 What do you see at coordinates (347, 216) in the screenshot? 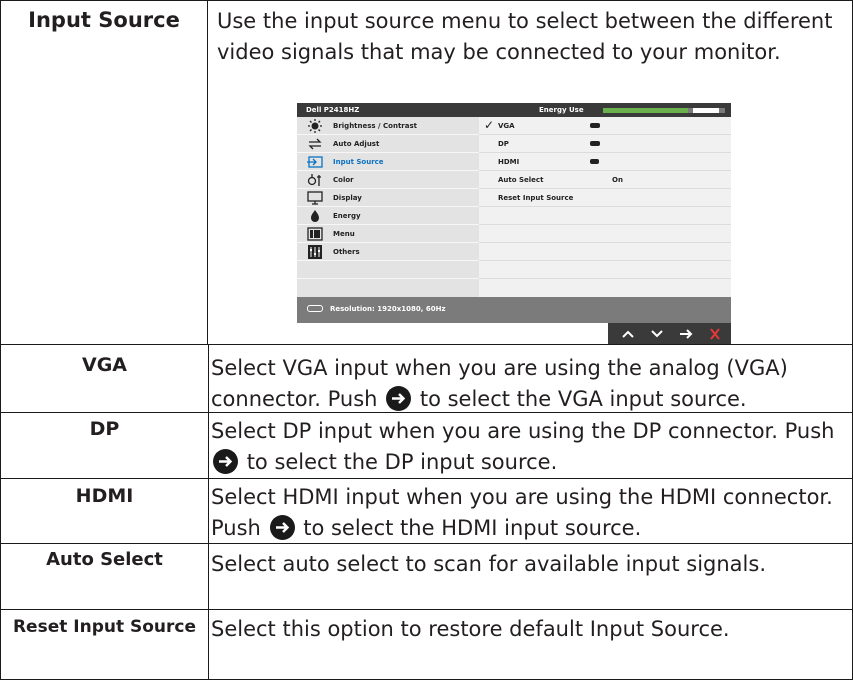
I see `menu-item-label: Energy` at bounding box center [347, 216].